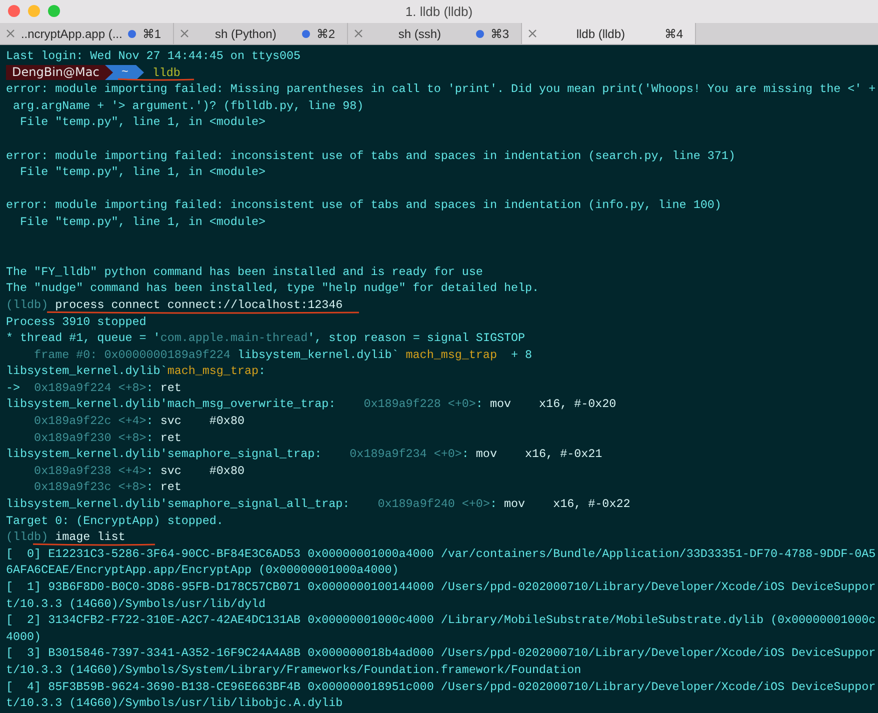 Image resolution: width=878 pixels, height=713 pixels. Describe the element at coordinates (553, 404) in the screenshot. I see `output-text: mov x16, #-0x20` at that location.